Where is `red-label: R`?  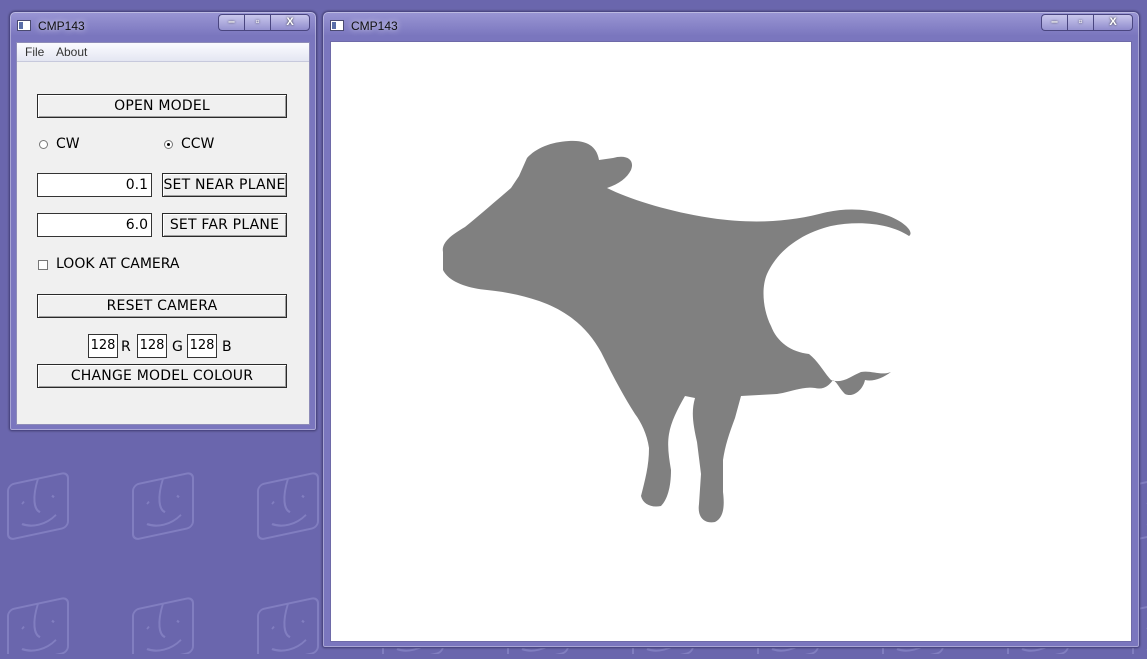 red-label: R is located at coordinates (126, 347).